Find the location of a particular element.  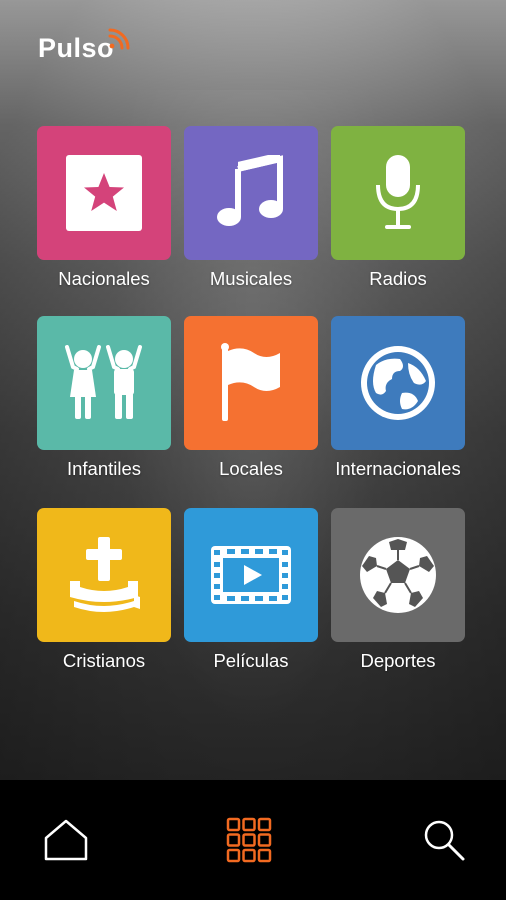

category-deportes: Deportes is located at coordinates (398, 590).